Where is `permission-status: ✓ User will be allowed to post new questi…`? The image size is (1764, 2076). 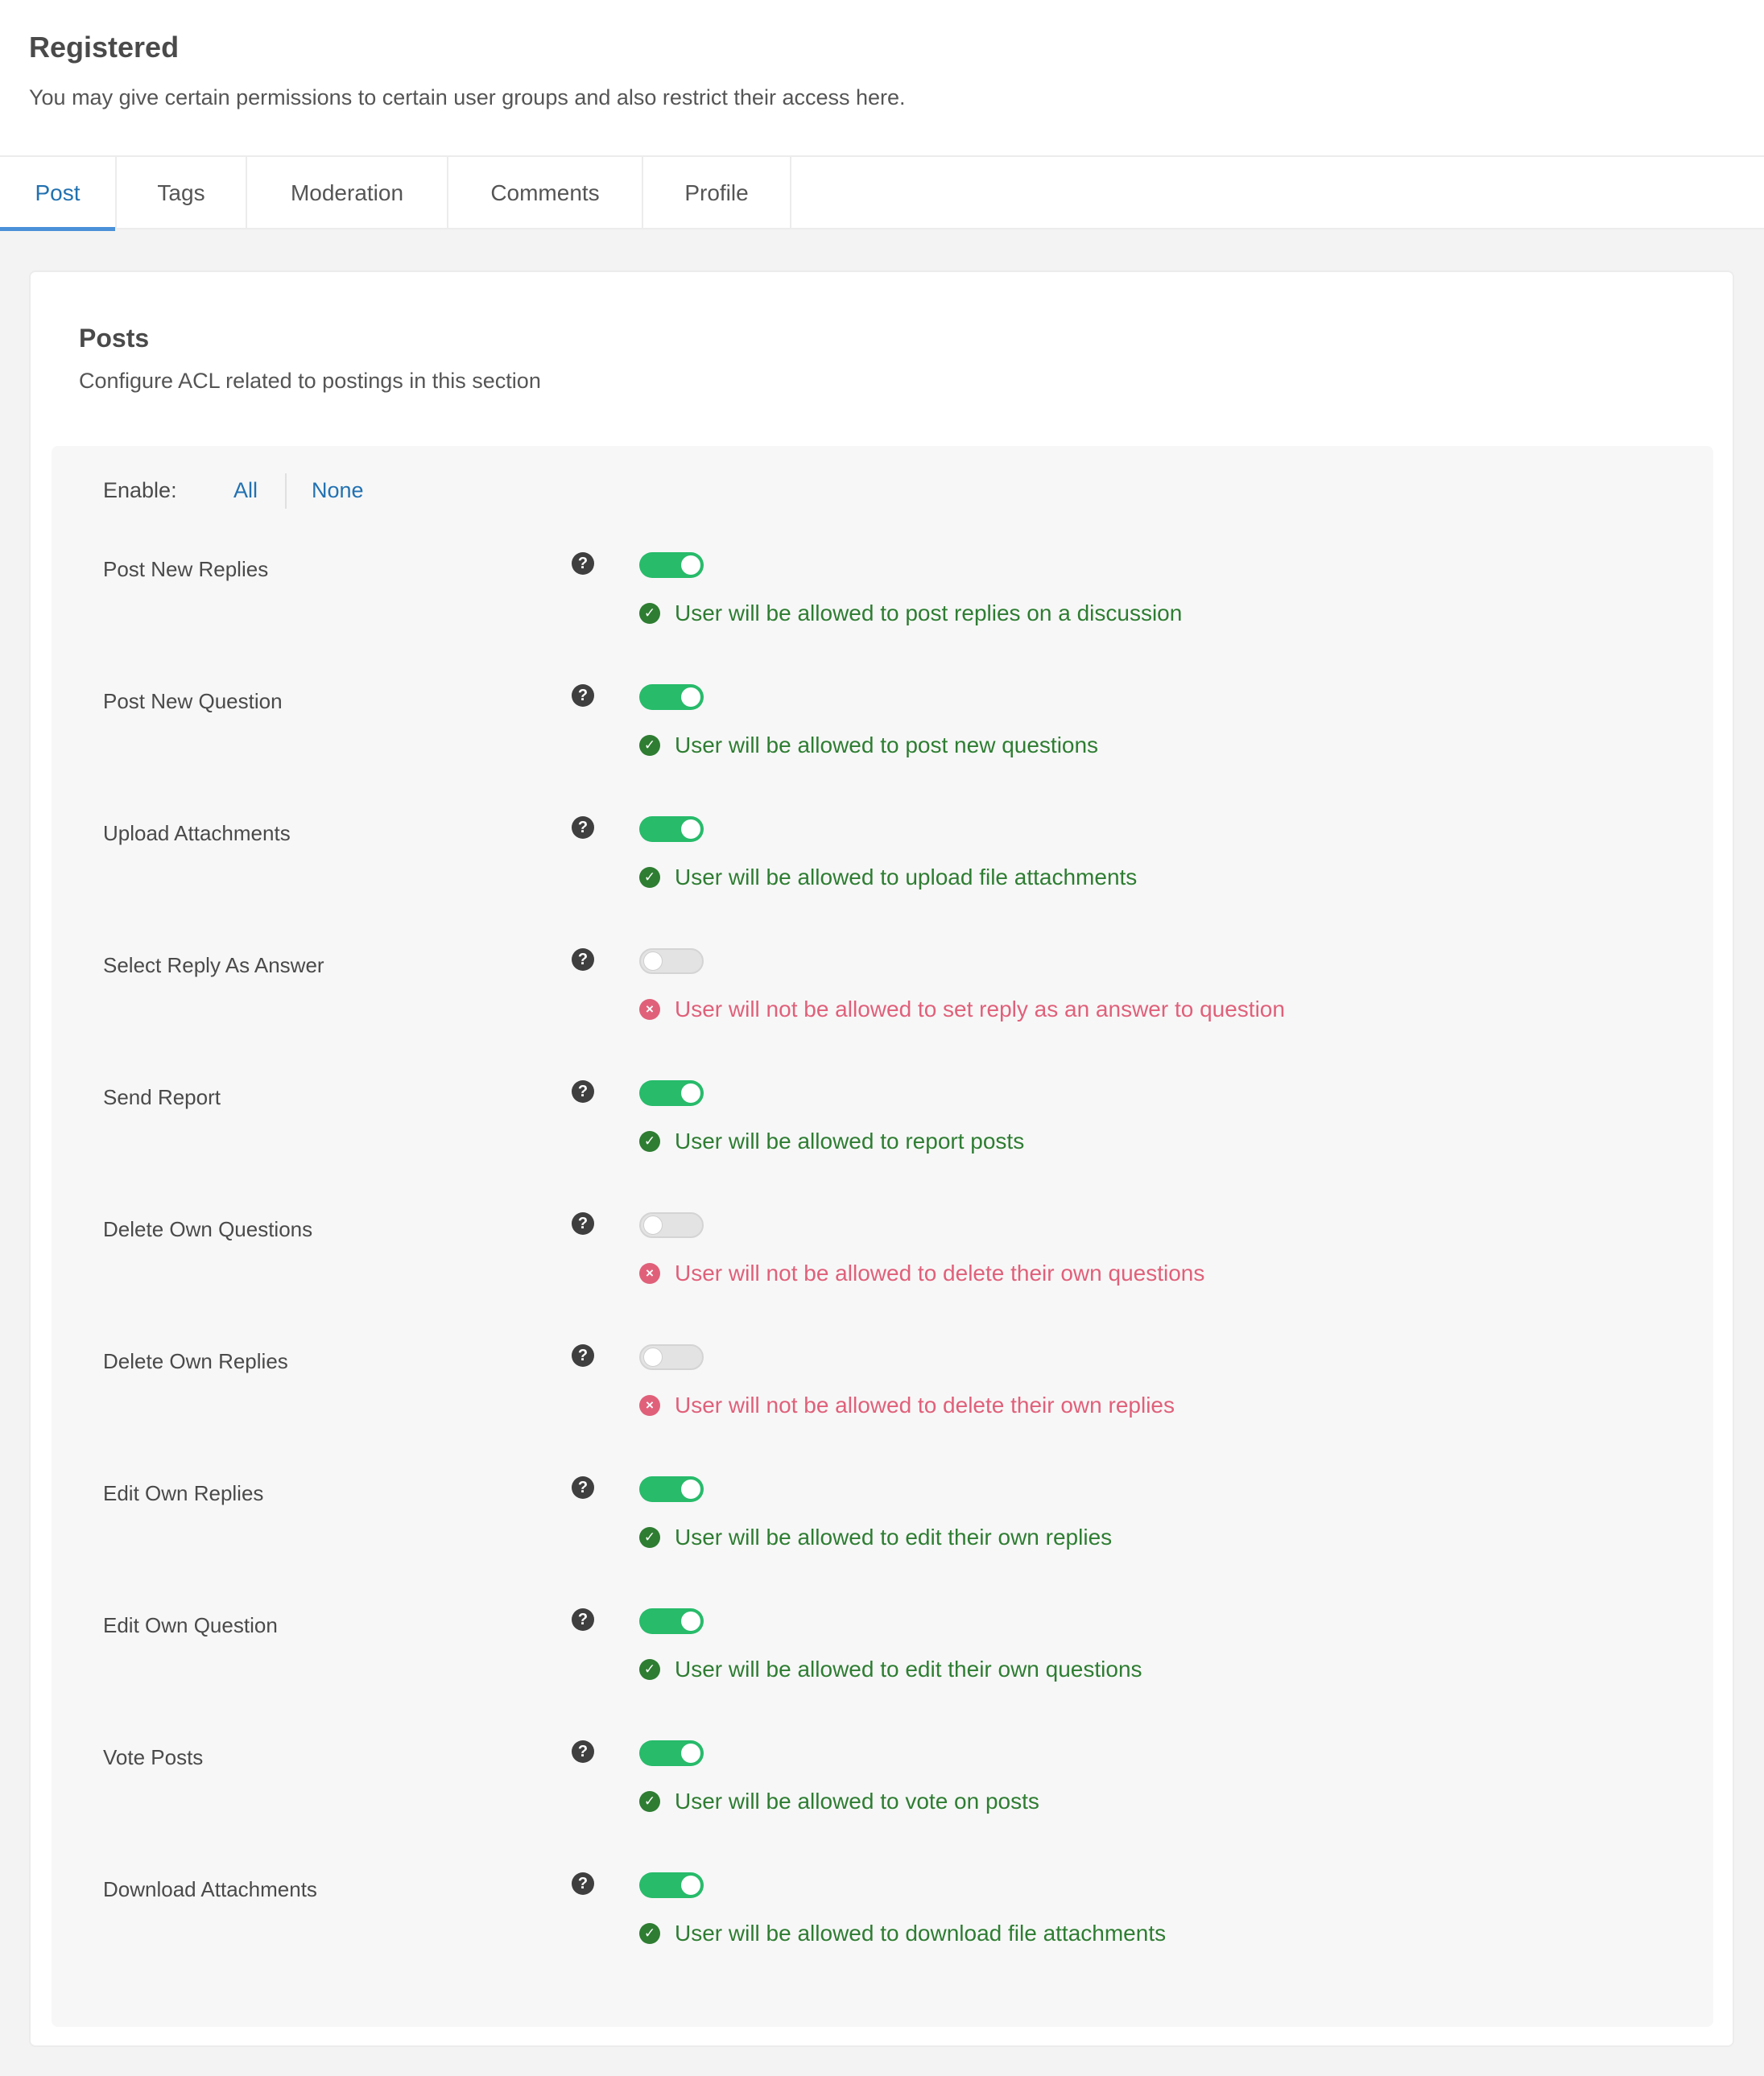 permission-status: ✓ User will be allowed to post new questi… is located at coordinates (868, 745).